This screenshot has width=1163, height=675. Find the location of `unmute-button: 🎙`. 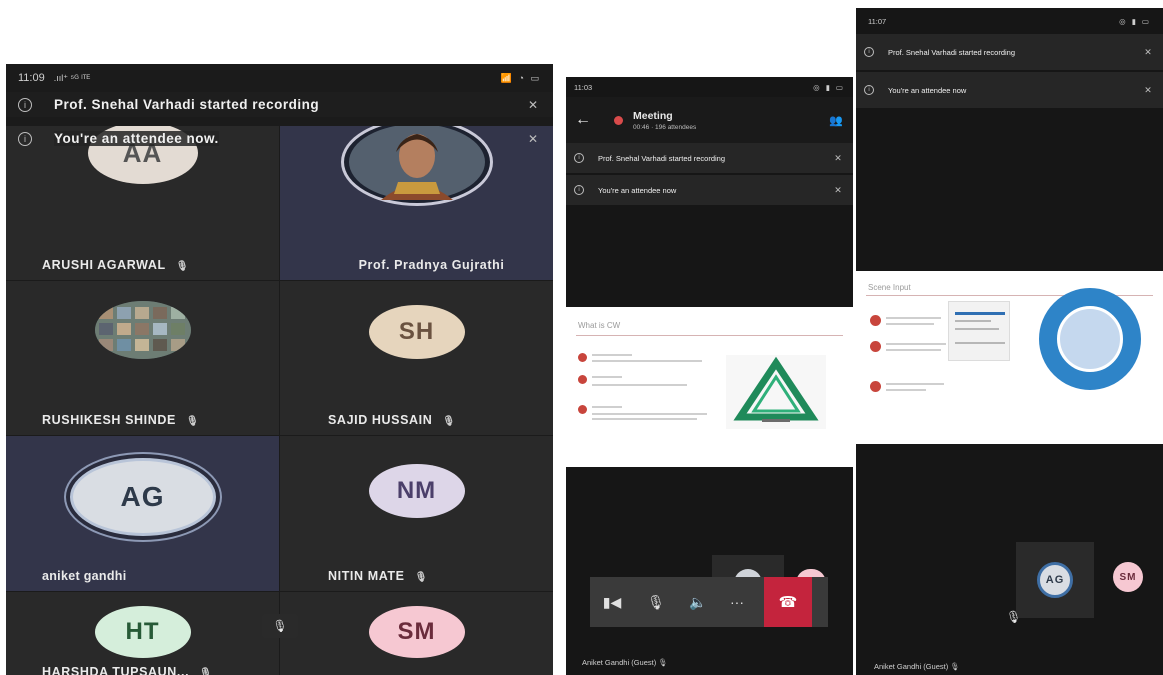

unmute-button: 🎙 is located at coordinates (280, 626).